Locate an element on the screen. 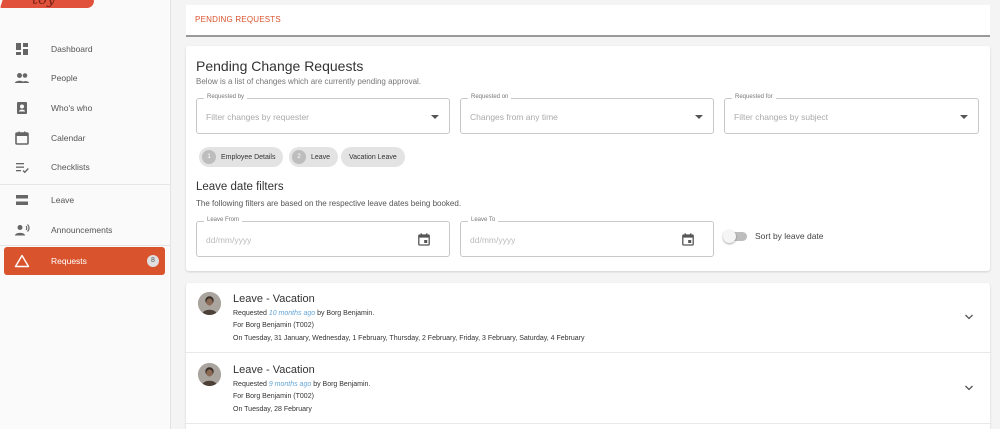  sidebar-item-label: Announcements is located at coordinates (82, 230).